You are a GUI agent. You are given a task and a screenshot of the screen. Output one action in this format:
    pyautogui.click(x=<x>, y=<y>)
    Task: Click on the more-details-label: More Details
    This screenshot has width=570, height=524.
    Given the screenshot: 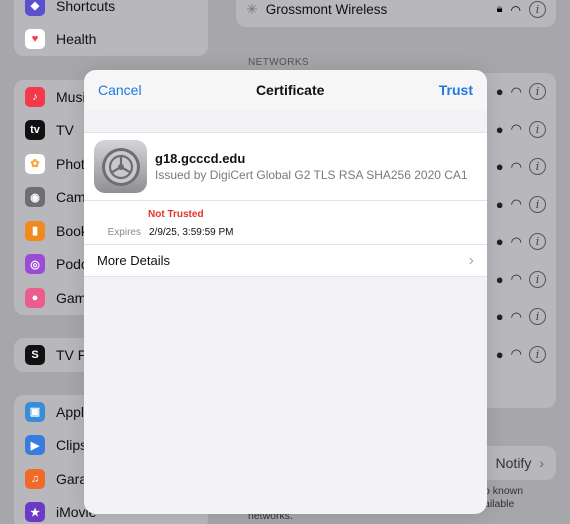 What is the action you would take?
    pyautogui.click(x=133, y=260)
    